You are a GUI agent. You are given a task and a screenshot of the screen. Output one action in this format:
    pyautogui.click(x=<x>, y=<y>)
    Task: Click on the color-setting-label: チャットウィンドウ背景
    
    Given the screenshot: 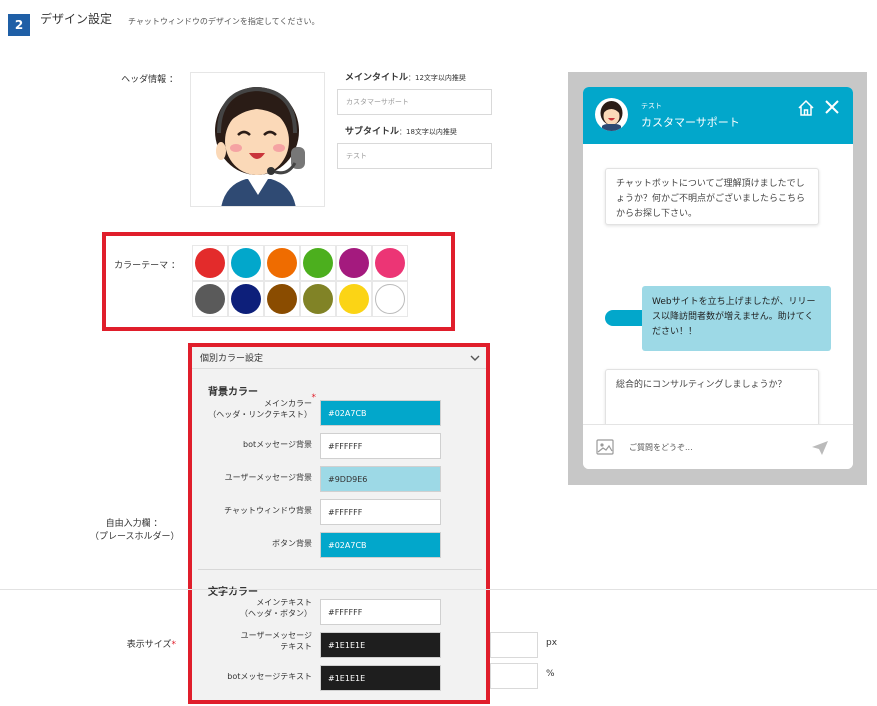 What is the action you would take?
    pyautogui.click(x=268, y=510)
    